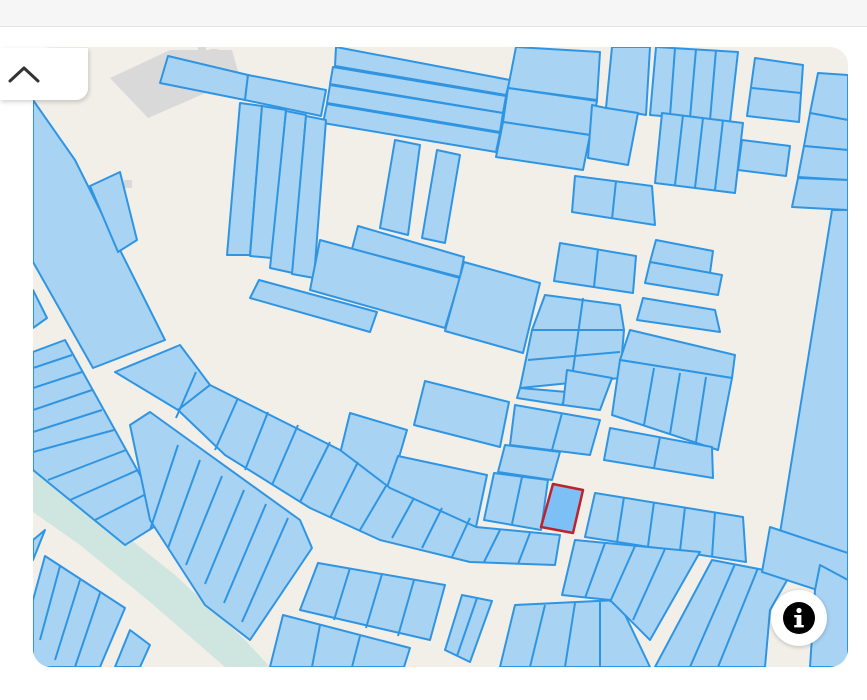 The width and height of the screenshot is (867, 700). What do you see at coordinates (24, 74) in the screenshot?
I see `chevron-up-icon` at bounding box center [24, 74].